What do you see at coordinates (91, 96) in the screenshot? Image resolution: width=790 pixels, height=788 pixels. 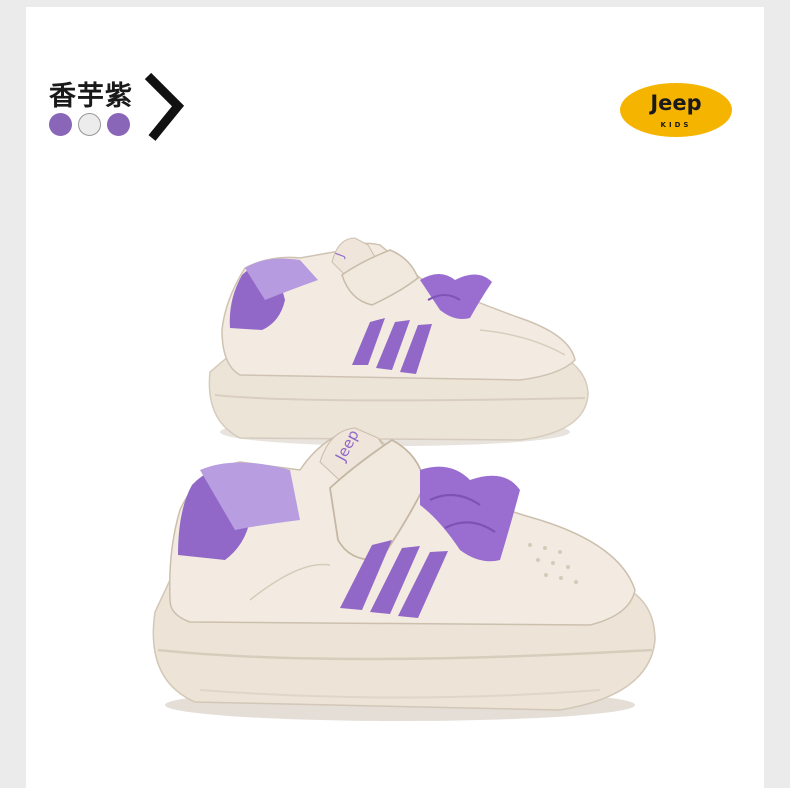 I see `color-label: 香芋紫` at bounding box center [91, 96].